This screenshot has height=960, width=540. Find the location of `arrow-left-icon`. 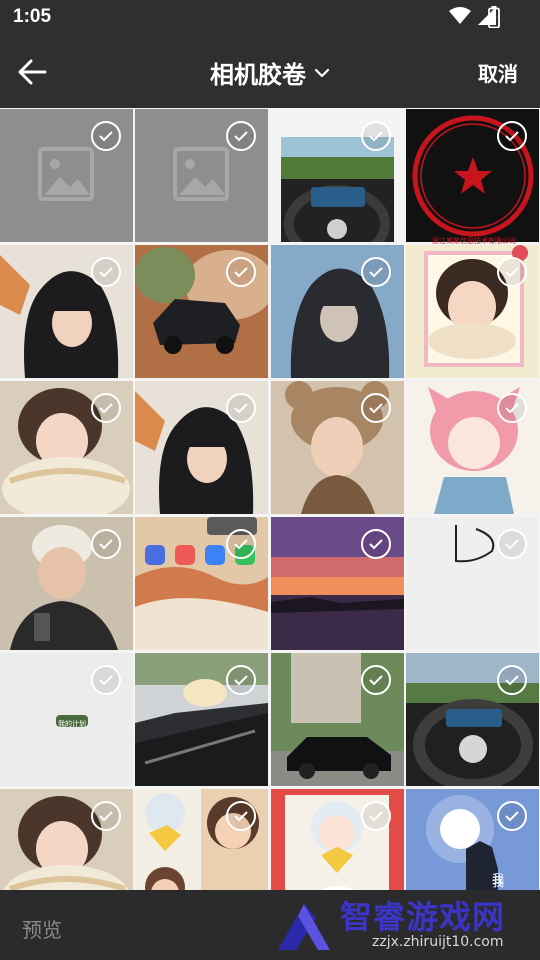

arrow-left-icon is located at coordinates (32, 72).